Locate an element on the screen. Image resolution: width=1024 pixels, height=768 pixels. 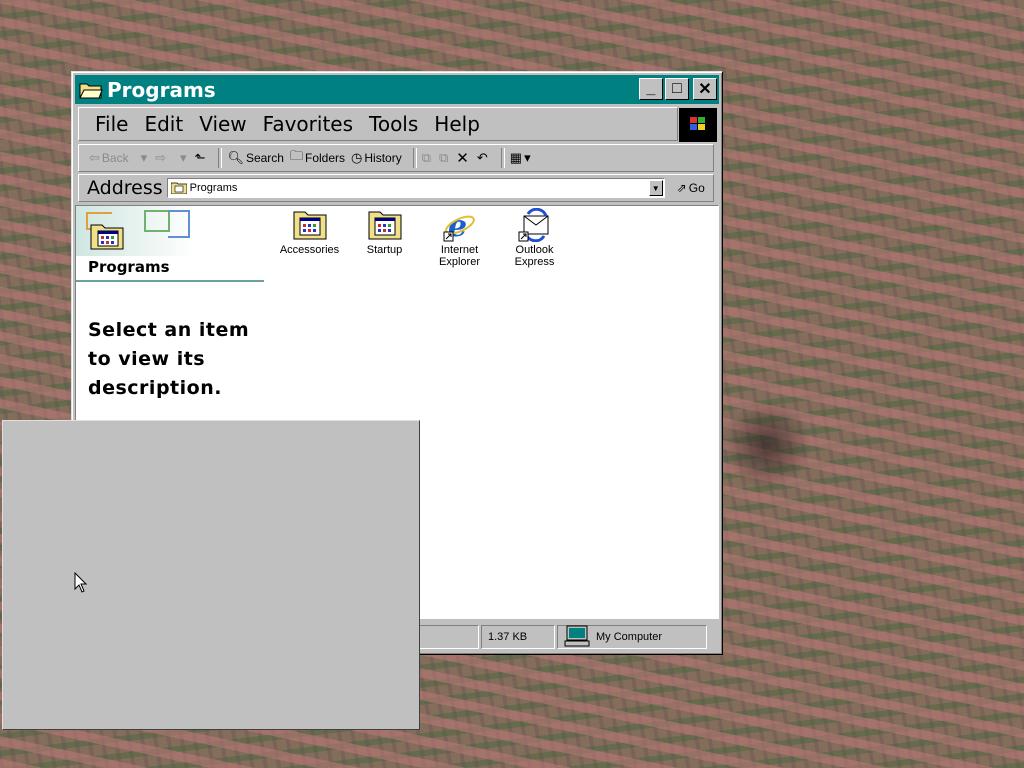
minimize-icon: _ is located at coordinates (651, 88).